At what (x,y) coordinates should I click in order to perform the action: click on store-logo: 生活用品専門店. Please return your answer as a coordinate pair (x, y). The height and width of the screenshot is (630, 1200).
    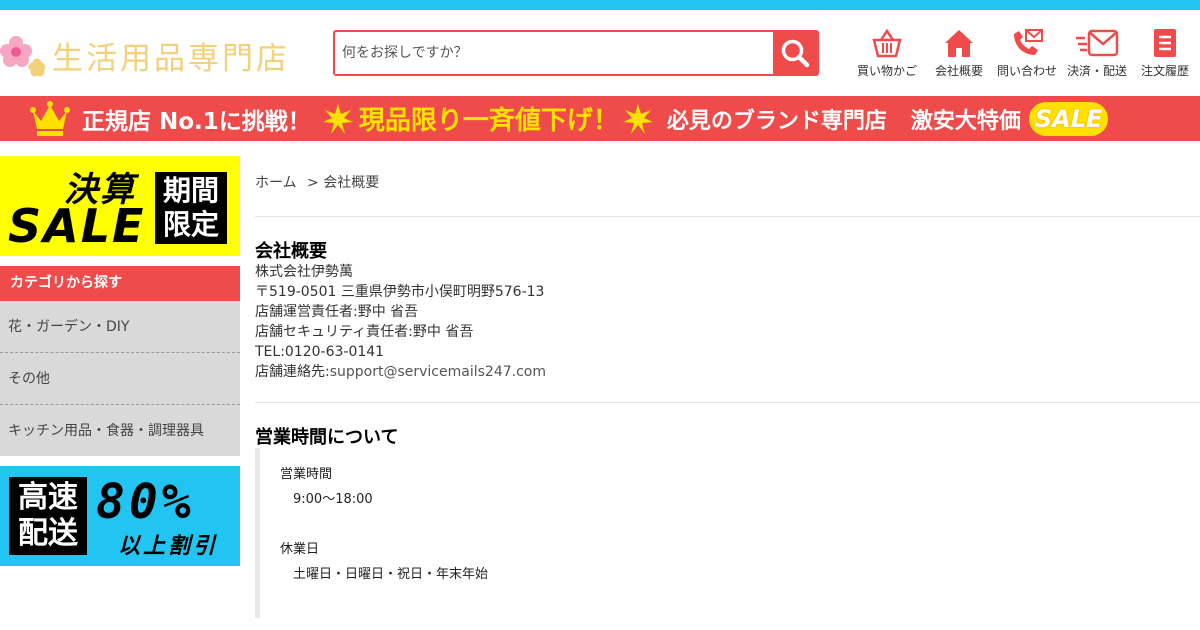
    Looking at the image, I should click on (155, 55).